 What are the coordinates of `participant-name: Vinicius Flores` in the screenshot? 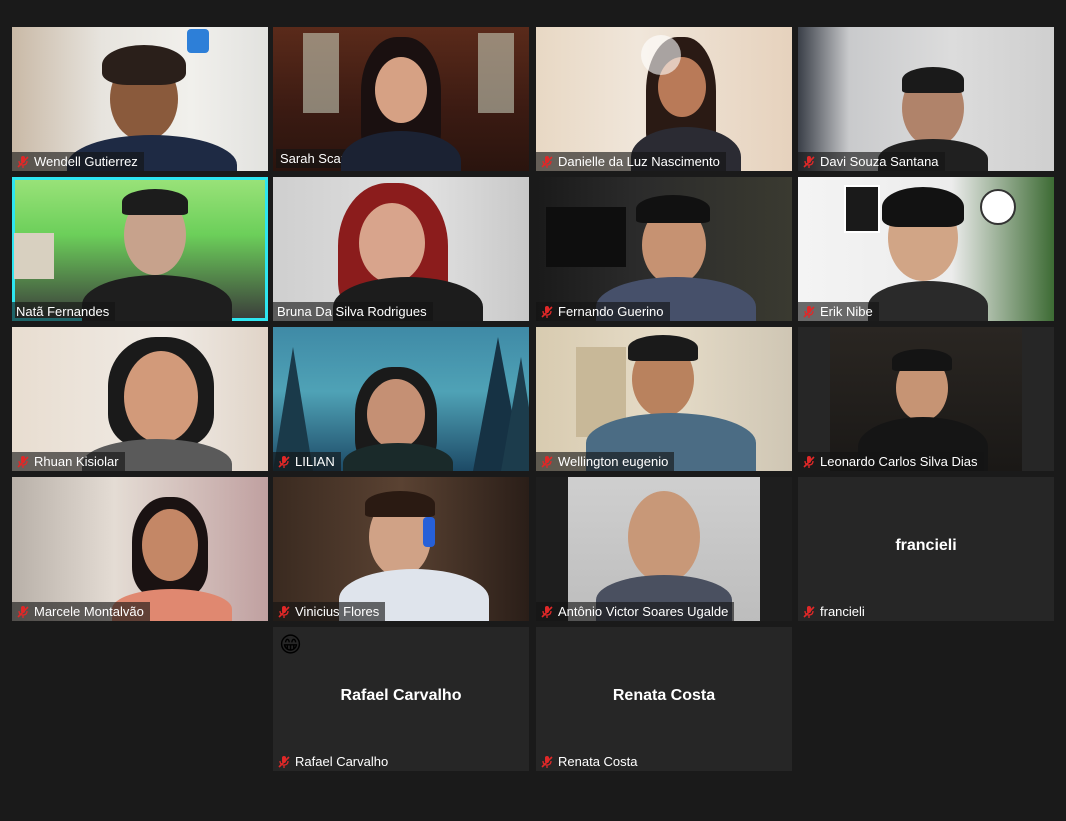 It's located at (337, 611).